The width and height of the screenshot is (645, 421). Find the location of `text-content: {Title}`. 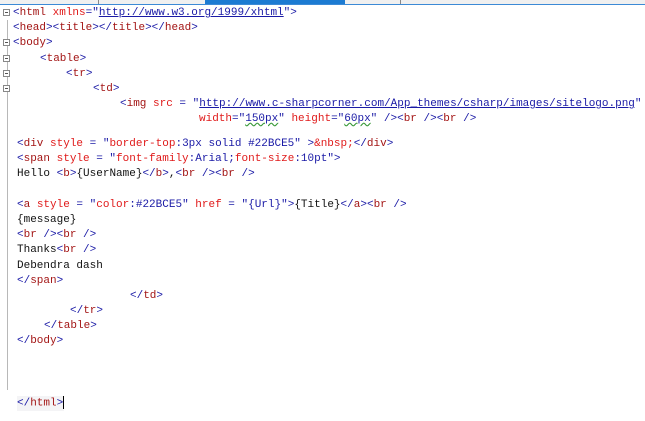

text-content: {Title} is located at coordinates (317, 205).